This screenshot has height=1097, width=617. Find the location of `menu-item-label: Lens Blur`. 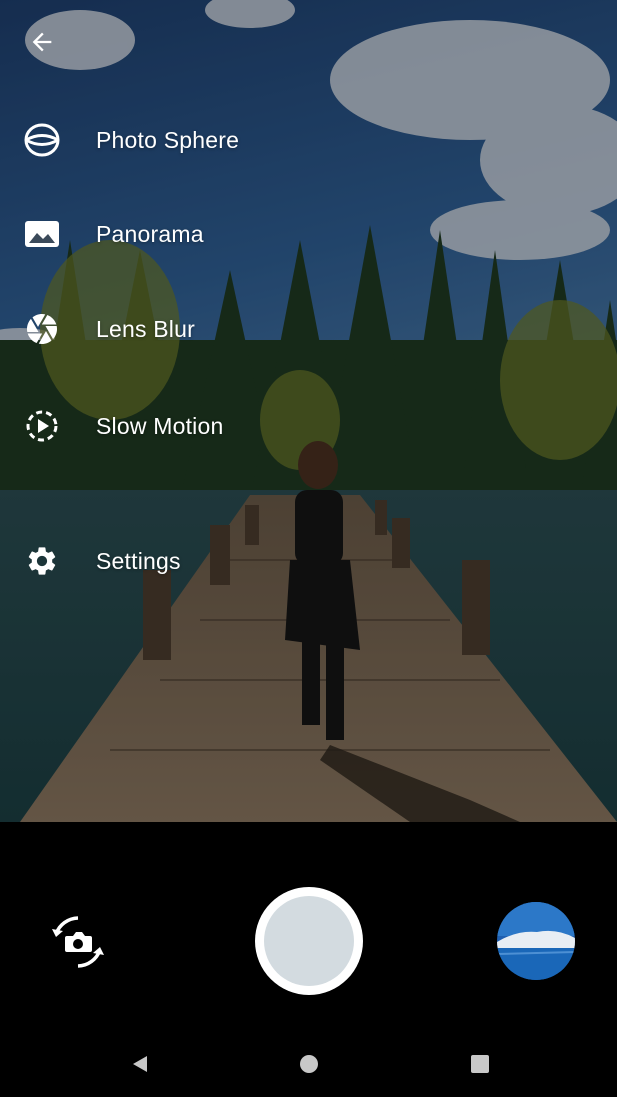

menu-item-label: Lens Blur is located at coordinates (145, 328).